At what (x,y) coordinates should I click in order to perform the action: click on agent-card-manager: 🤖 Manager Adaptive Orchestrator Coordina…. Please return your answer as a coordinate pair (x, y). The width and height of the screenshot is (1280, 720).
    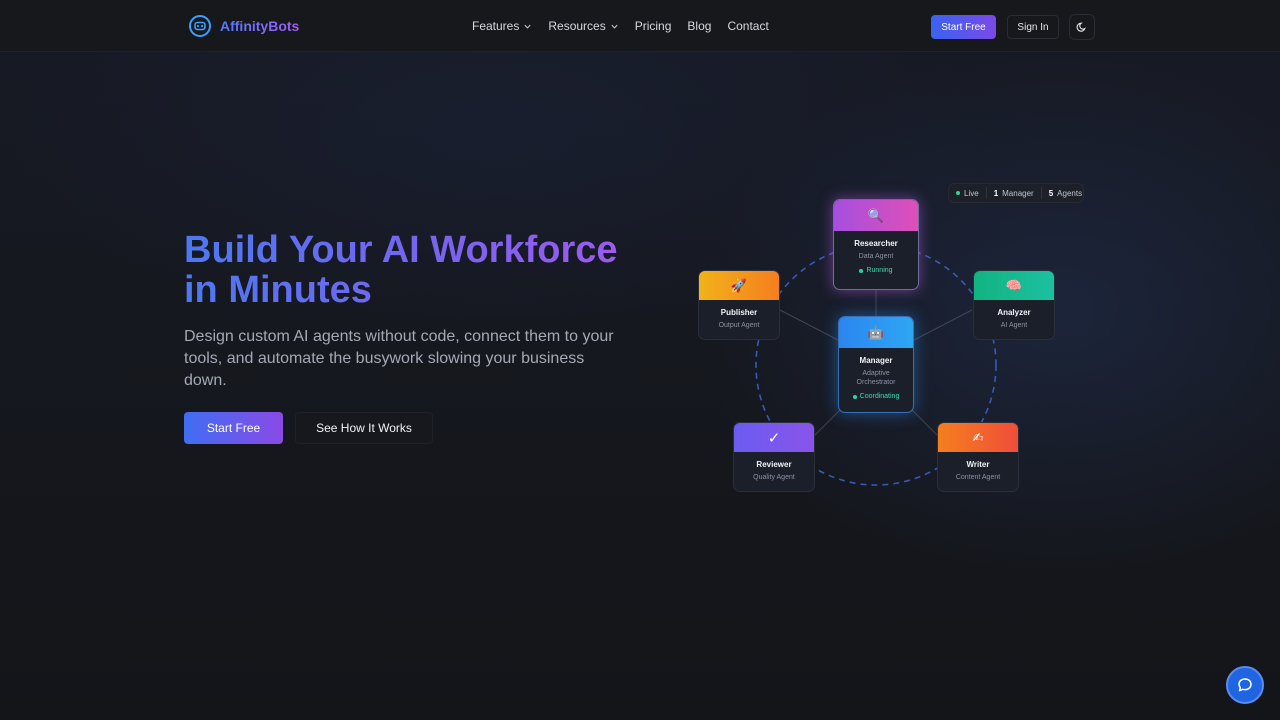
    Looking at the image, I should click on (876, 364).